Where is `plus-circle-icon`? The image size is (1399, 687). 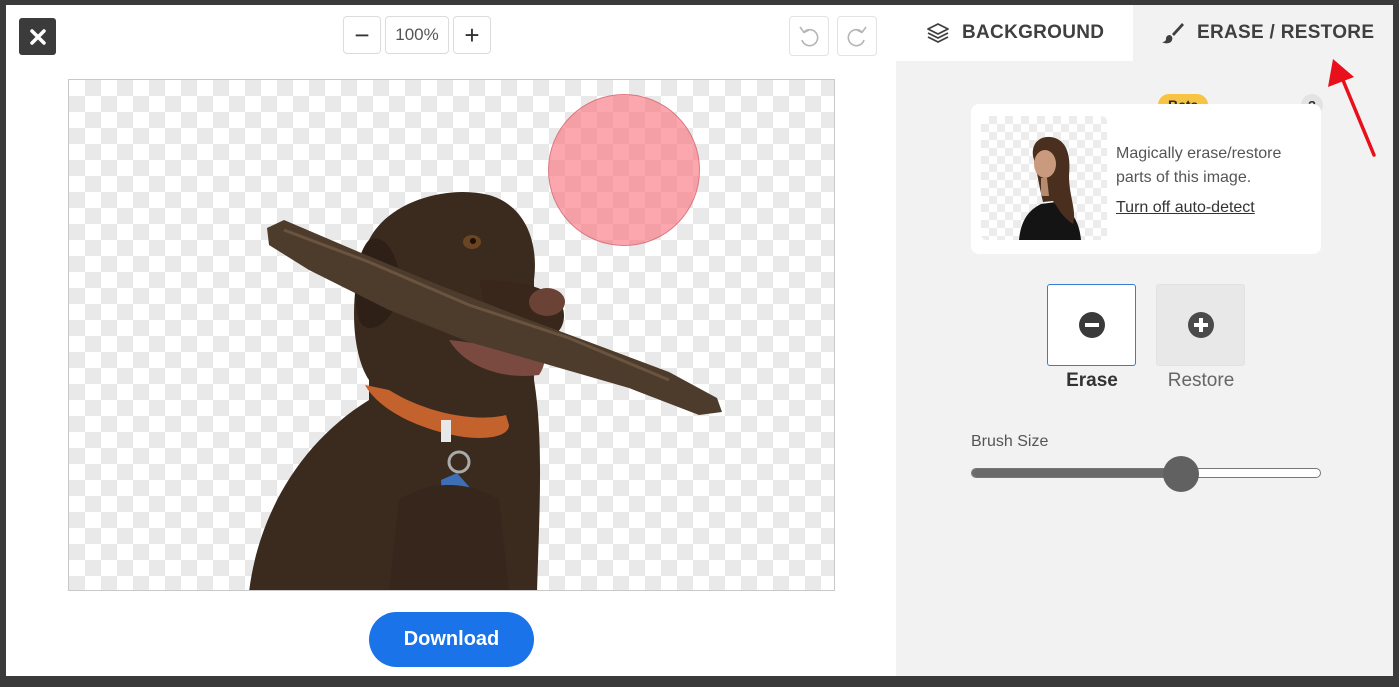 plus-circle-icon is located at coordinates (1200, 325).